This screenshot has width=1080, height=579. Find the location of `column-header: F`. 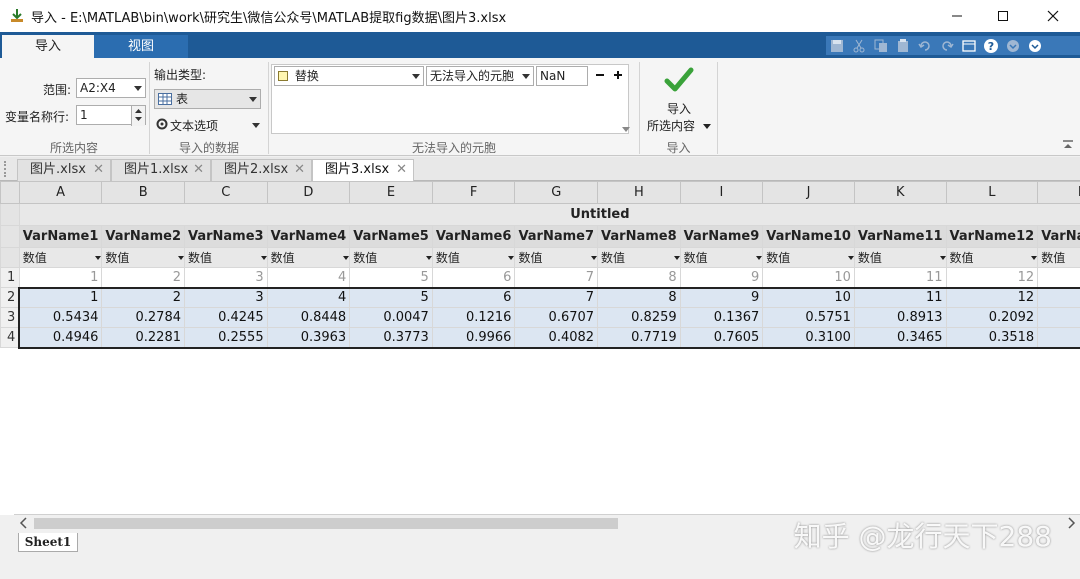

column-header: F is located at coordinates (473, 192).